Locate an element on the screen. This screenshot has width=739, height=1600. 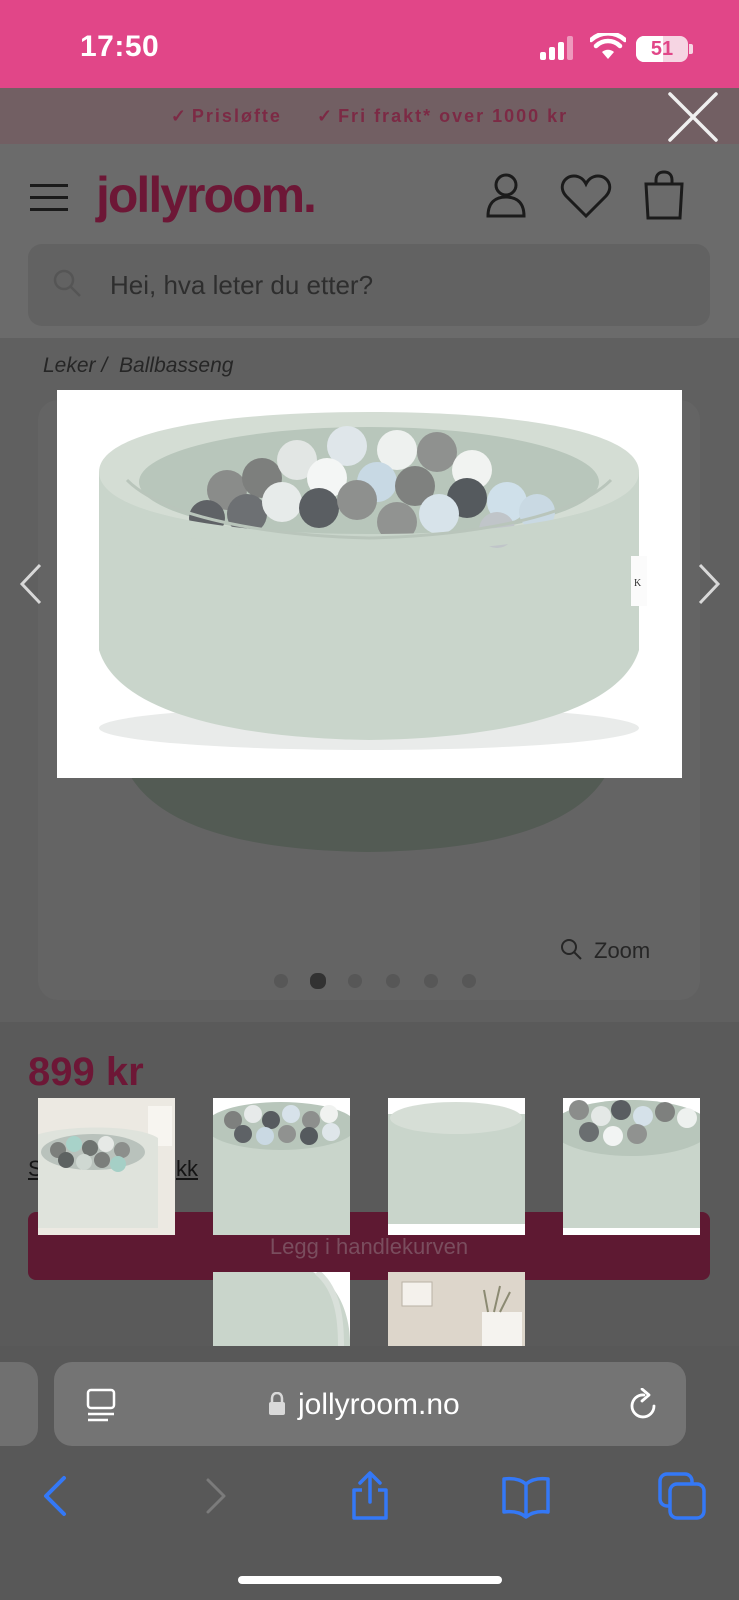
gallery-dot-active is located at coordinates (318, 981).